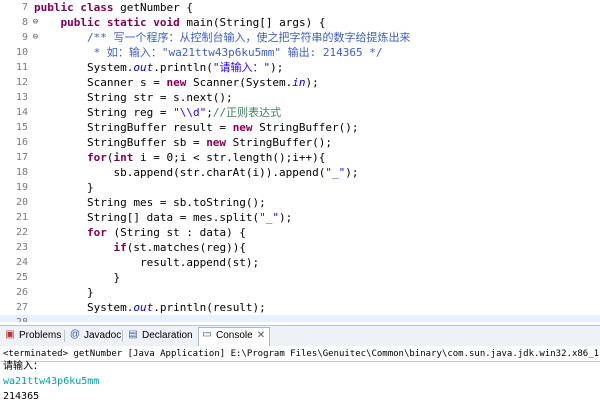  What do you see at coordinates (163, 217) in the screenshot?
I see `code-text: String[] data = mes.split("_");` at bounding box center [163, 217].